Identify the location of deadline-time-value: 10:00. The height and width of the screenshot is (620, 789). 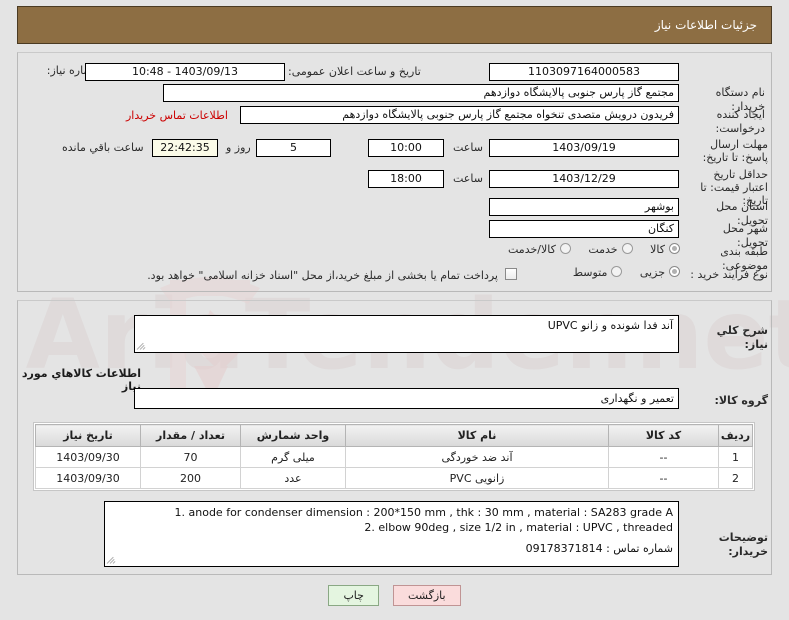
(406, 148).